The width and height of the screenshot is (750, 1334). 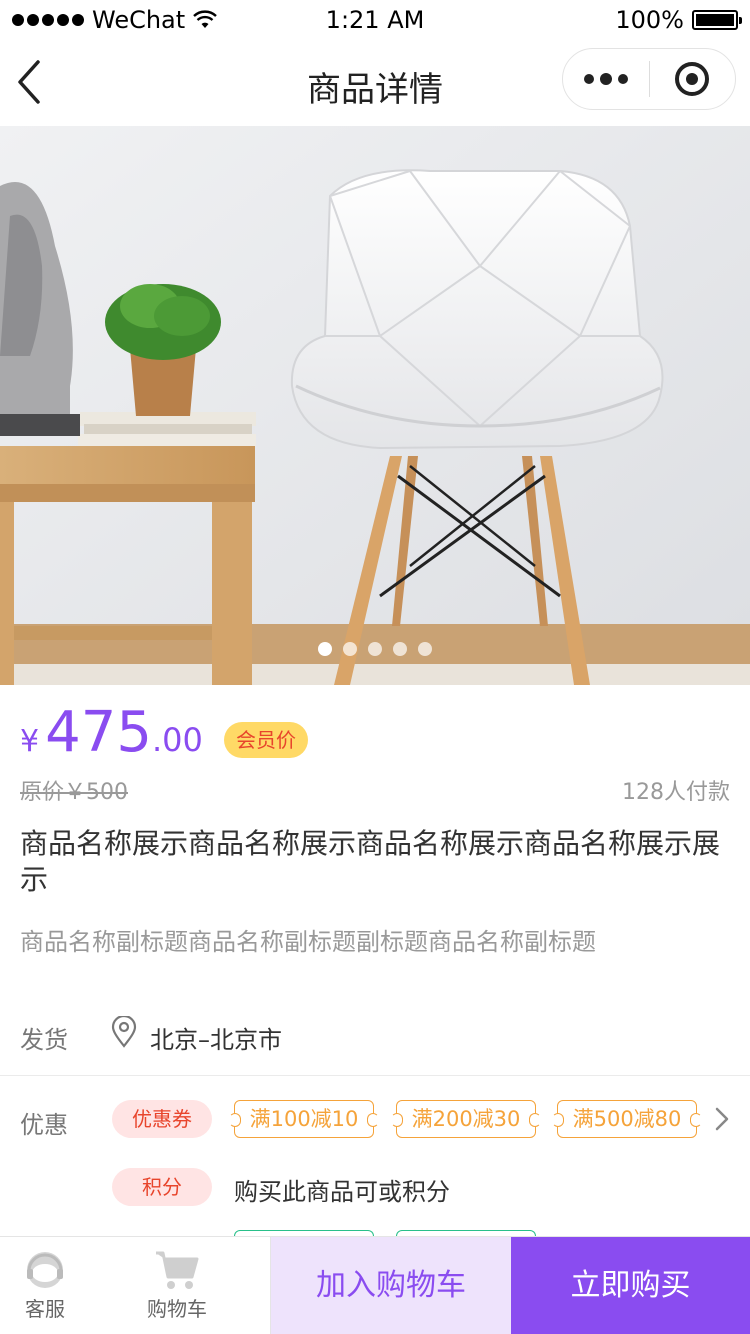 What do you see at coordinates (606, 79) in the screenshot?
I see `more-options-button` at bounding box center [606, 79].